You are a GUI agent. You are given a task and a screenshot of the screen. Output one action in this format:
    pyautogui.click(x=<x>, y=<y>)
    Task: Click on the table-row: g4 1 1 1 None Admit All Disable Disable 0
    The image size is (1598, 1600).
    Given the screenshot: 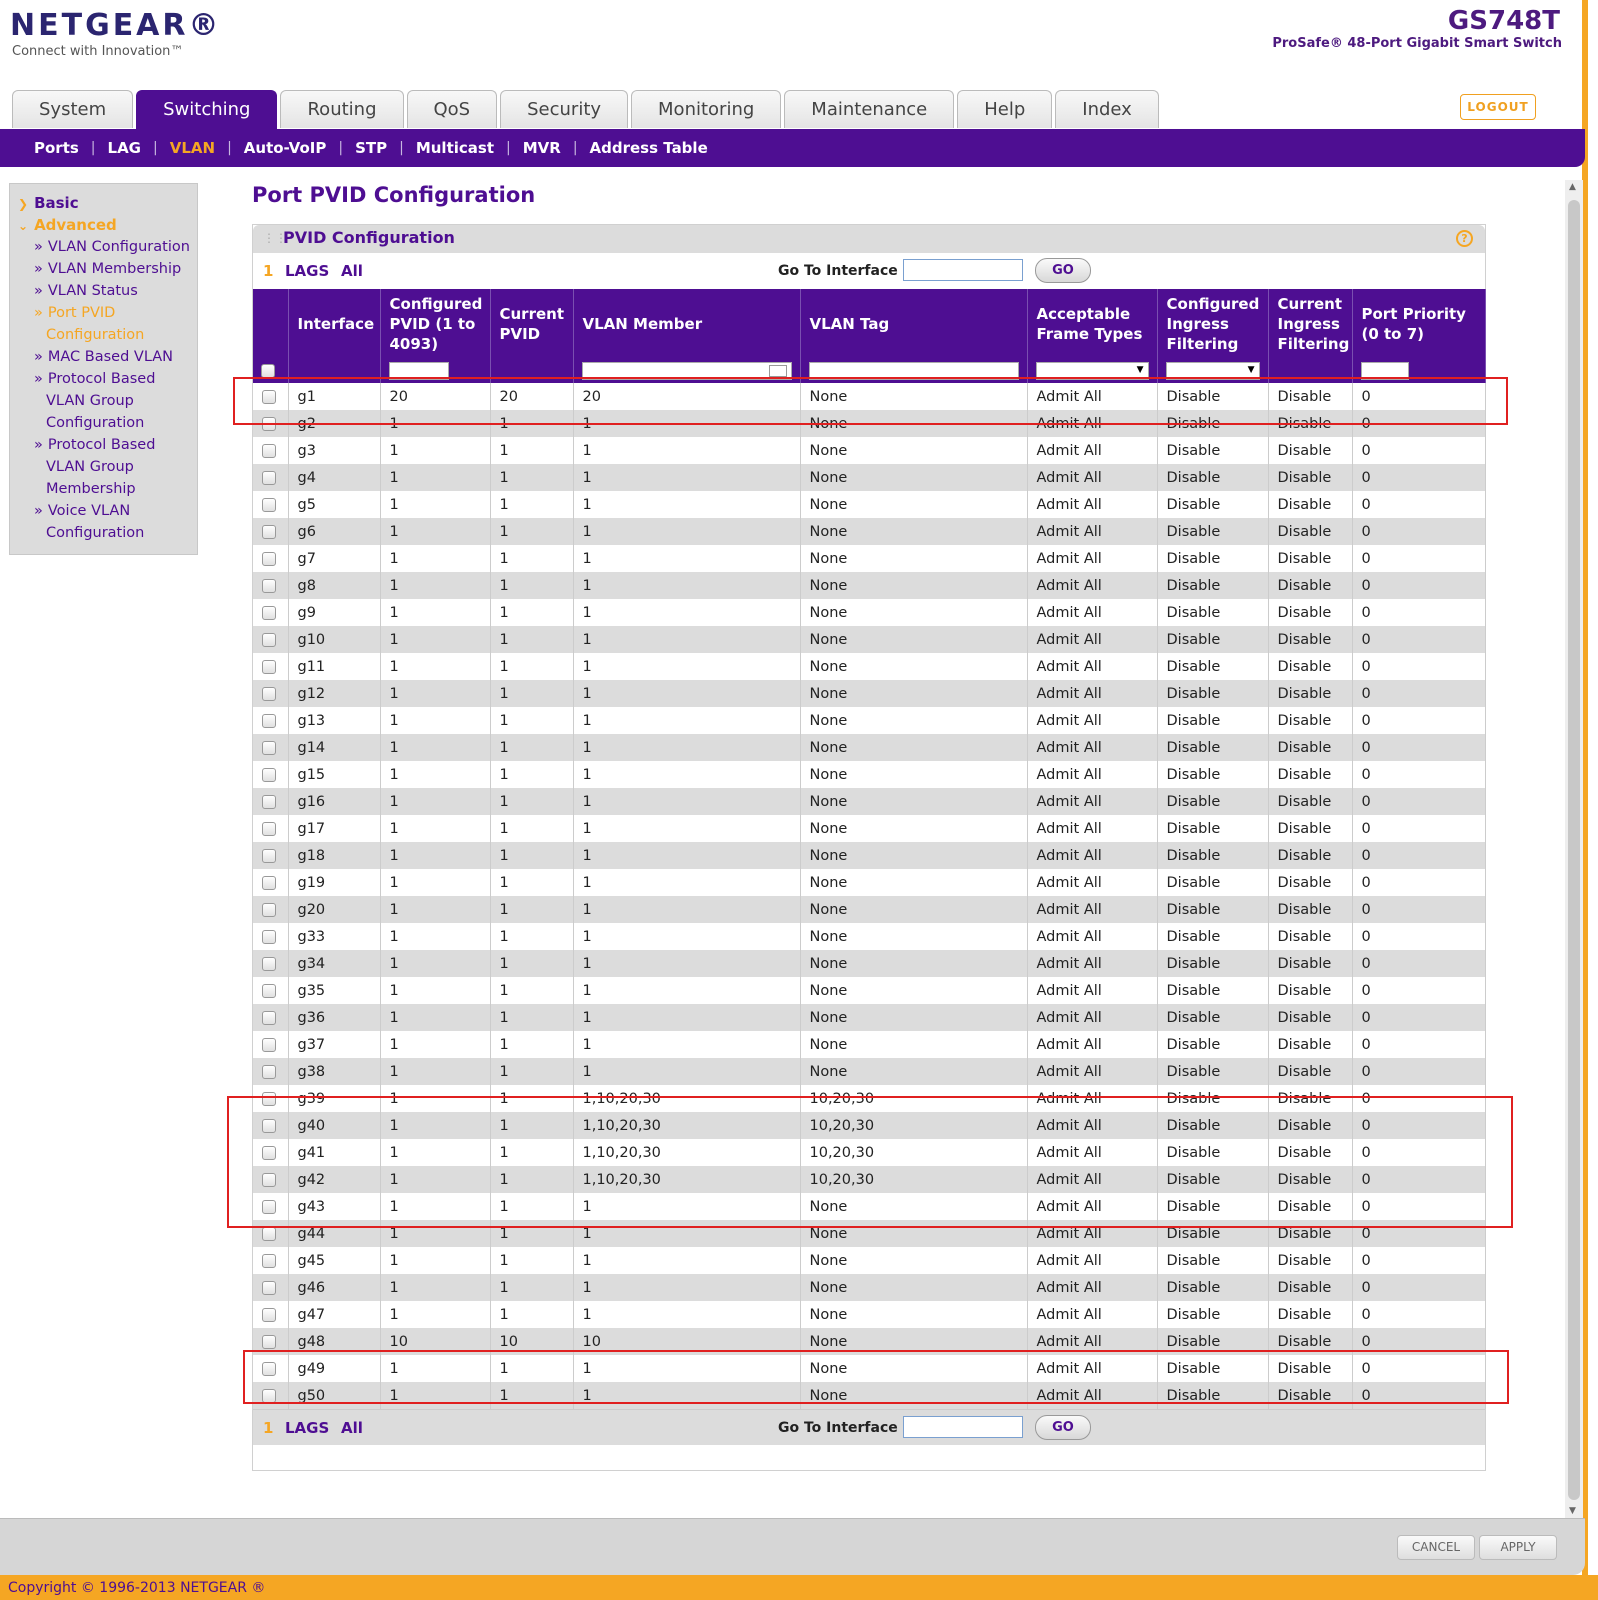 What is the action you would take?
    pyautogui.click(x=869, y=477)
    